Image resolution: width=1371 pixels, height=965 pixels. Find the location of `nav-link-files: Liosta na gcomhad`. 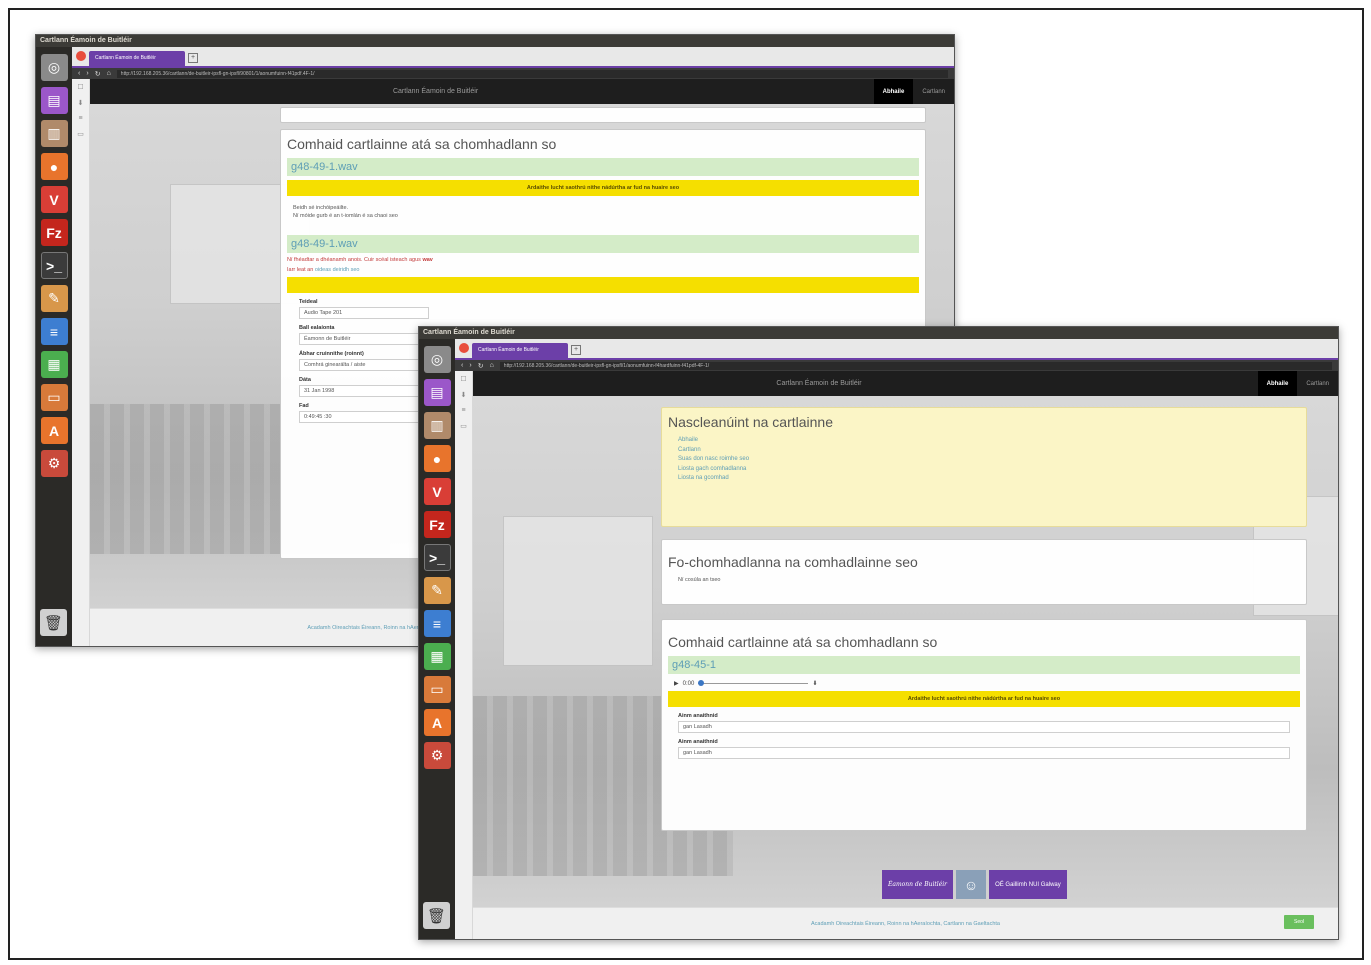

nav-link-files: Liosta na gcomhad is located at coordinates (989, 479).